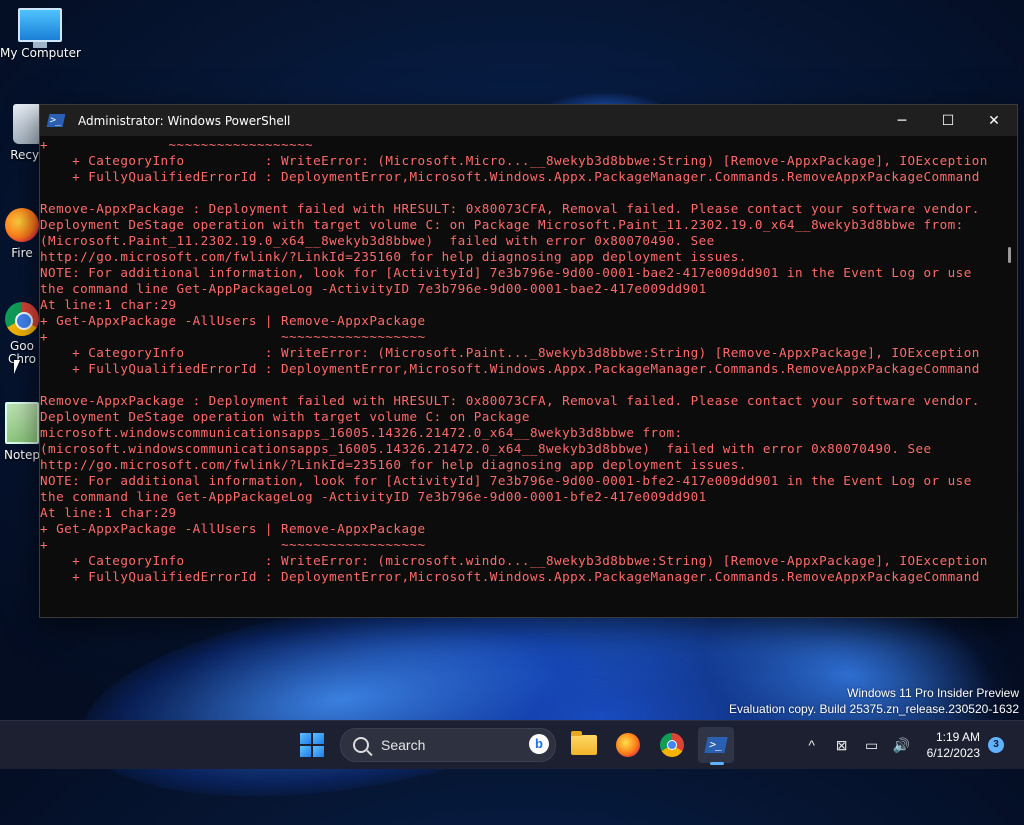 The width and height of the screenshot is (1024, 825). I want to click on computer-icon, so click(40, 28).